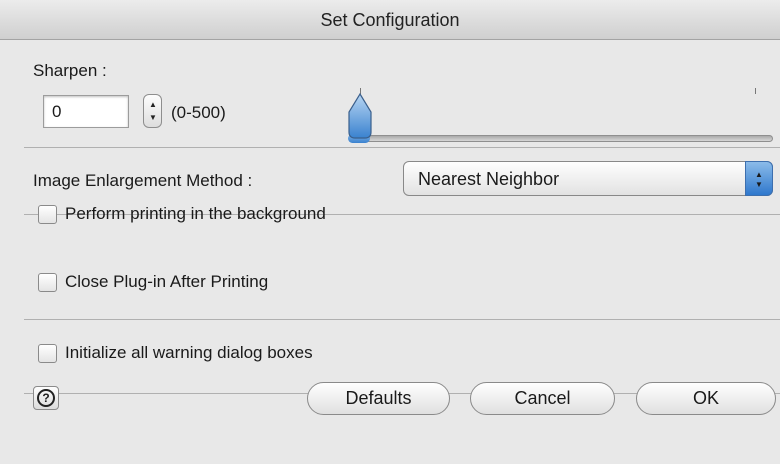 This screenshot has width=780, height=464. I want to click on enlargement-method-value: Nearest Neighbor, so click(489, 179).